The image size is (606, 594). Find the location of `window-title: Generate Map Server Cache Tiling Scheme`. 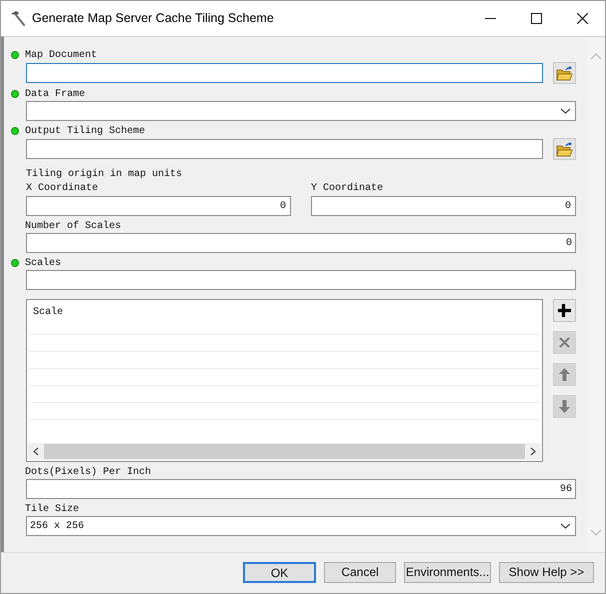

window-title: Generate Map Server Cache Tiling Scheme is located at coordinates (153, 19).